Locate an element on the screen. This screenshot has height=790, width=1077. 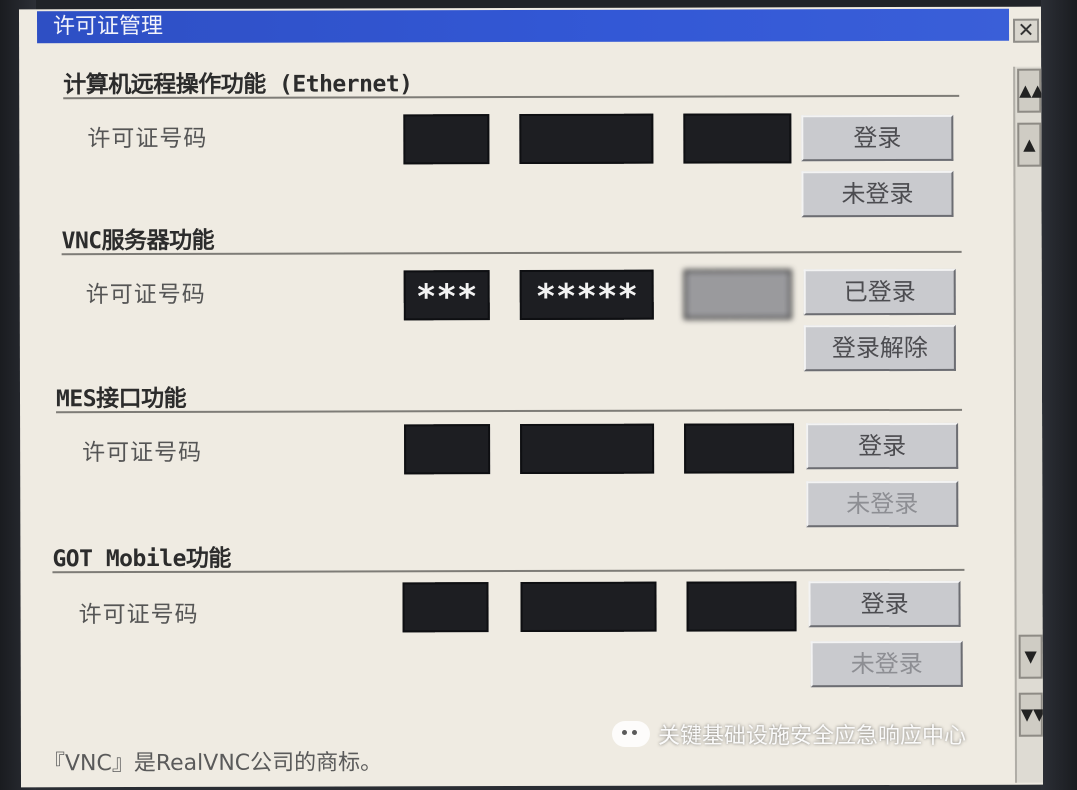
license-field-1: *** is located at coordinates (446, 295).